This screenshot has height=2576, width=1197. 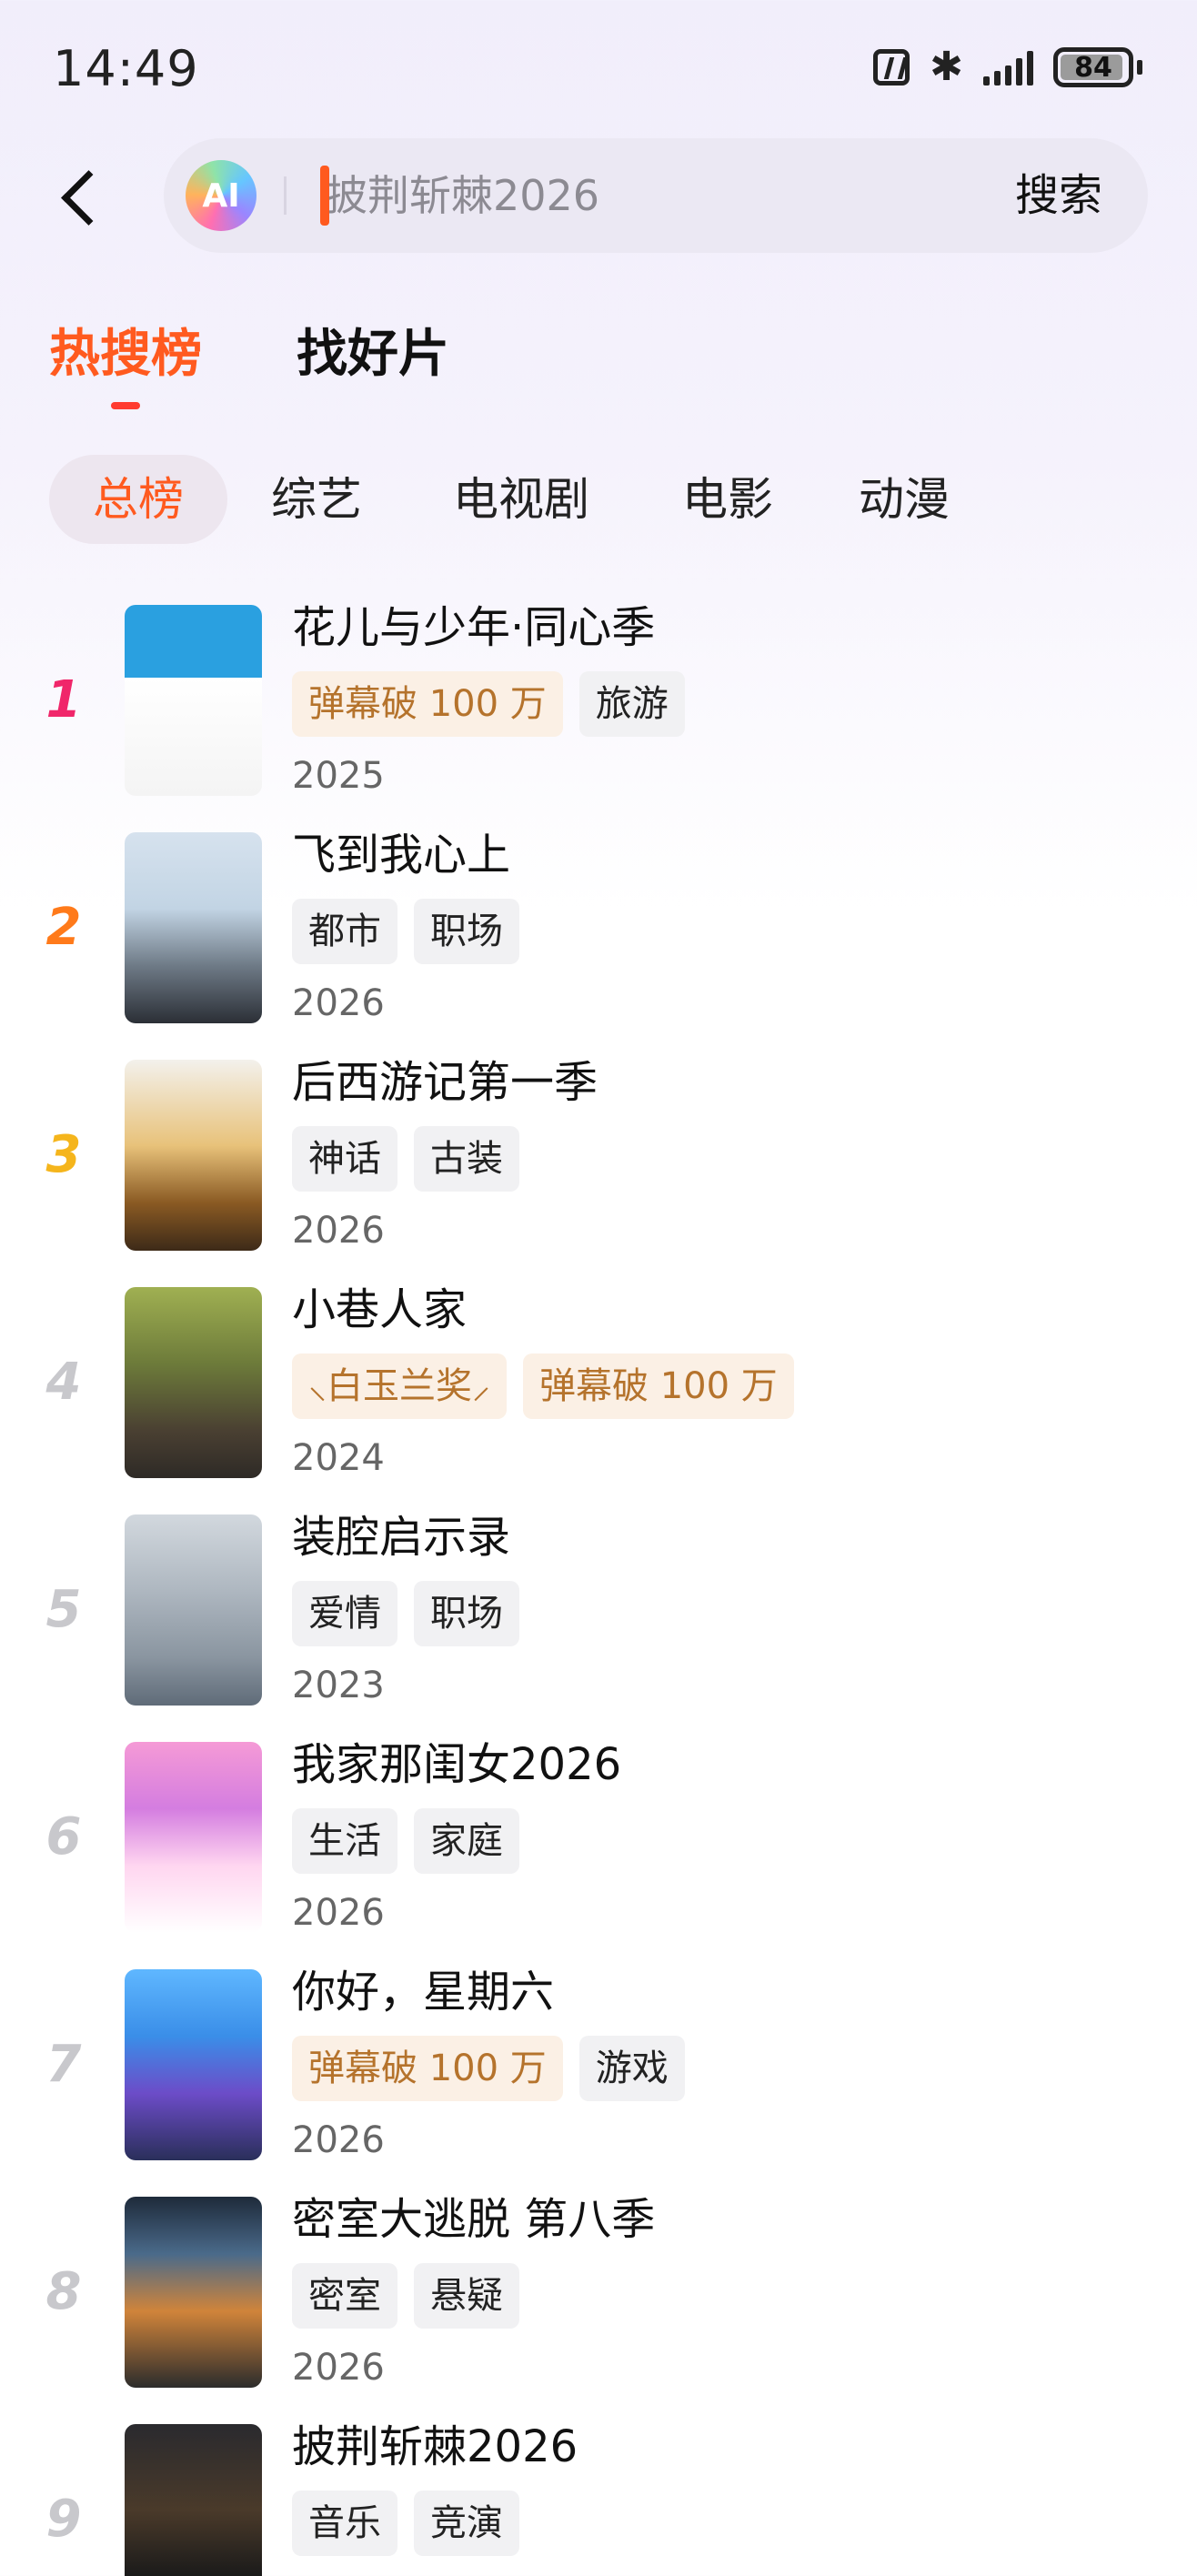 What do you see at coordinates (316, 499) in the screenshot?
I see `category-chip-variety: 综艺` at bounding box center [316, 499].